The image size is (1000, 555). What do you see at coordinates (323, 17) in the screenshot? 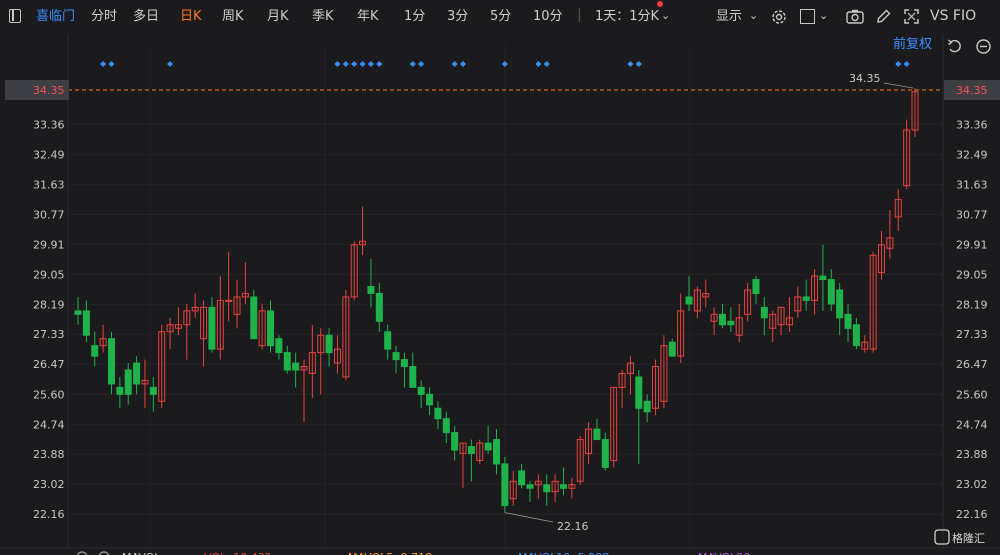
I see `tab-quarterly-k: 季K` at bounding box center [323, 17].